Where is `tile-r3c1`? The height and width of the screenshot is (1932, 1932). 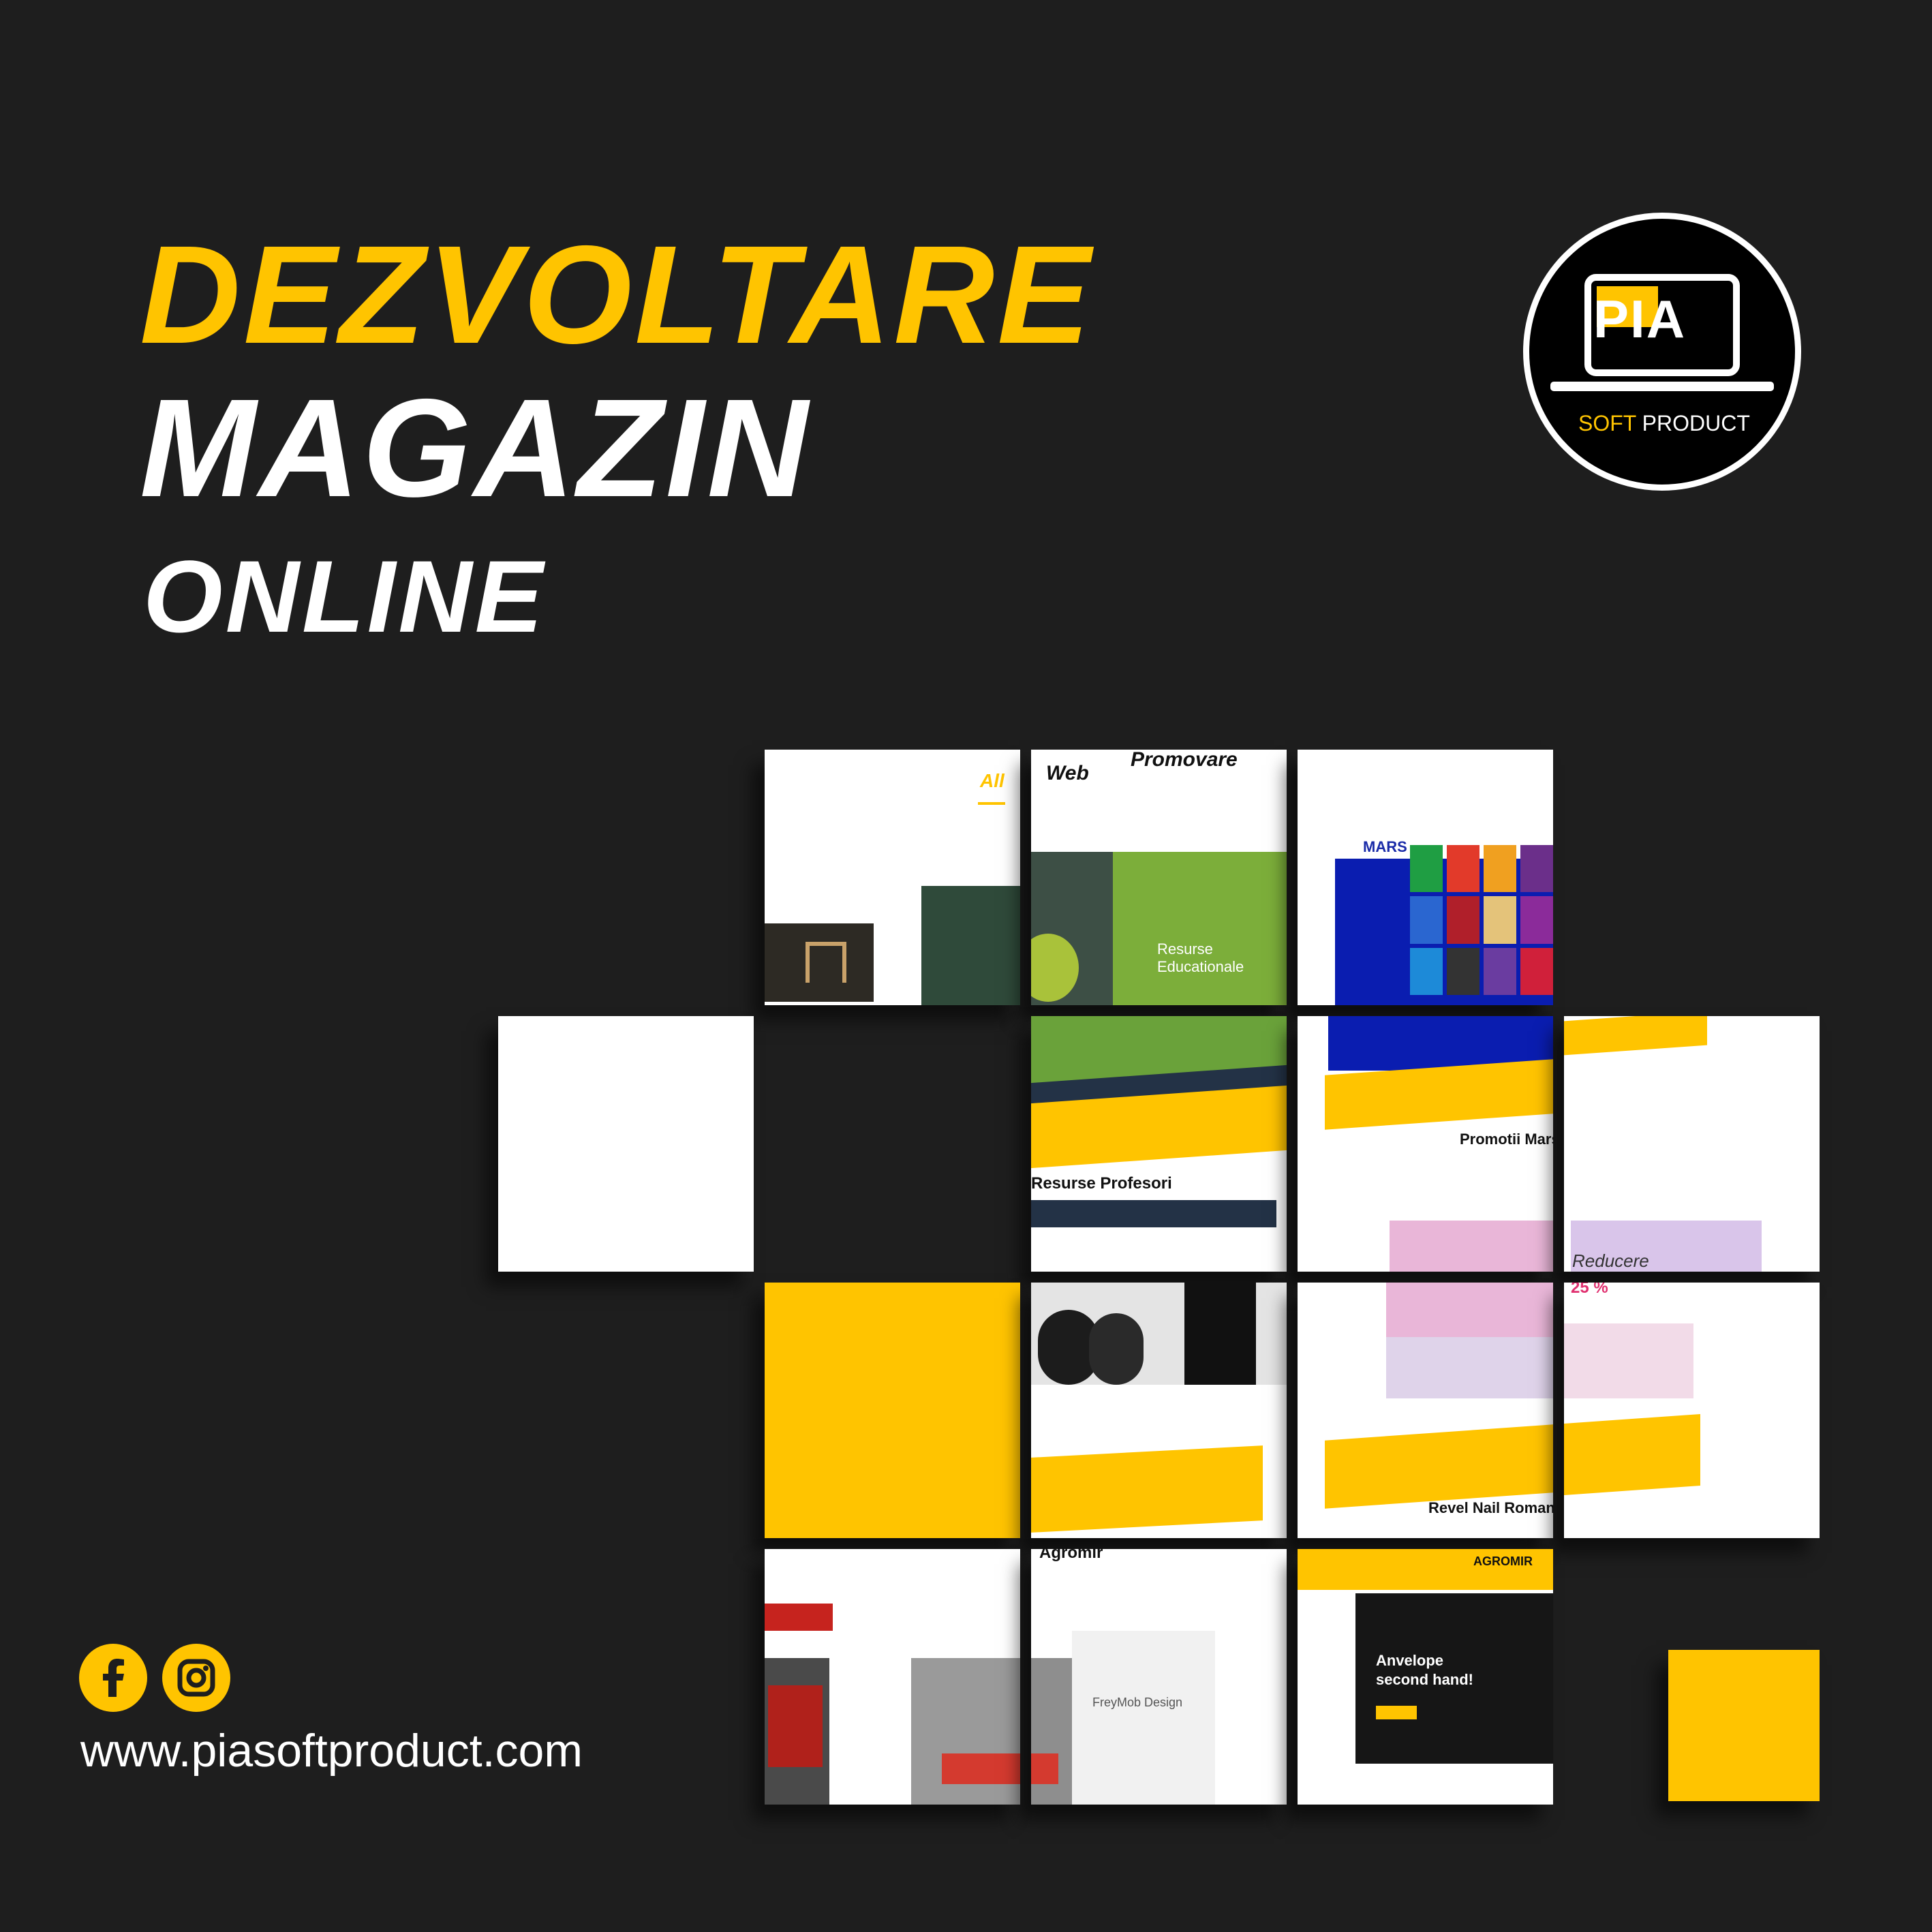
tile-r3c1 is located at coordinates (892, 1411).